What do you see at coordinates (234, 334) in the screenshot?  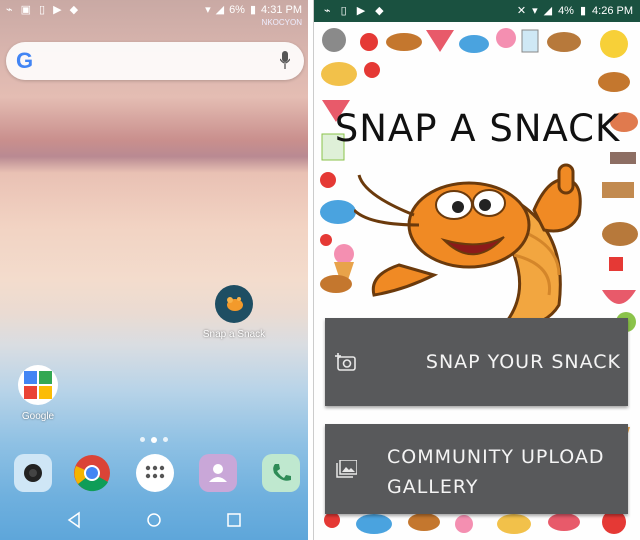 I see `app-label: Snap a Snack` at bounding box center [234, 334].